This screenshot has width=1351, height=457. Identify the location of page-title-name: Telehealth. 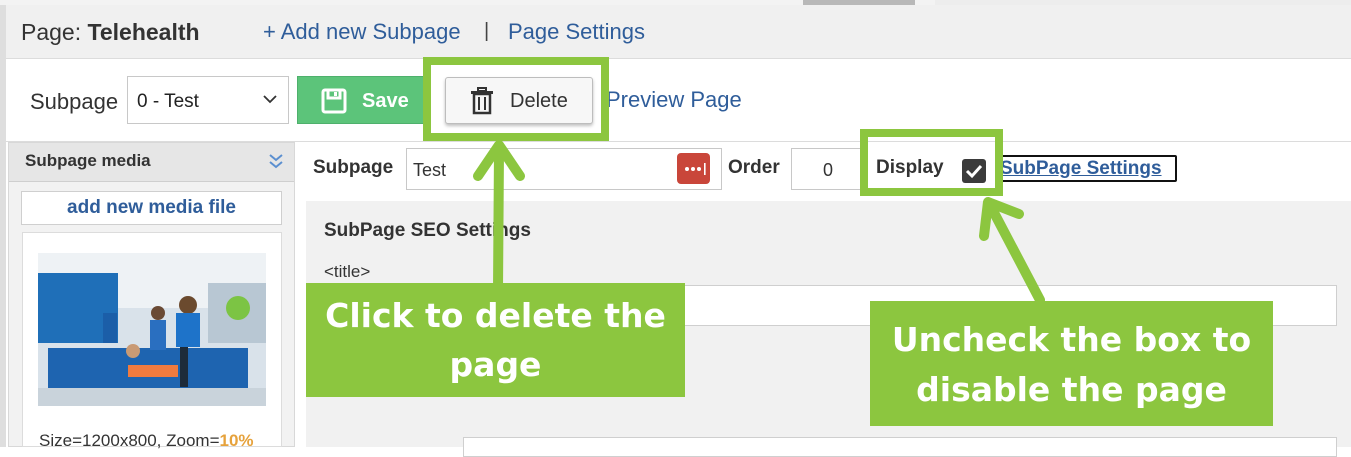
(143, 32).